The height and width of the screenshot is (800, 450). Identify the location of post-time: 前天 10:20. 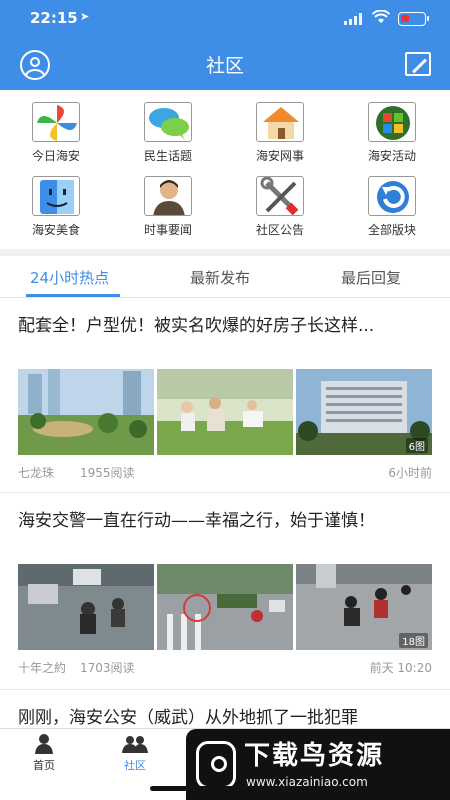
(400, 668).